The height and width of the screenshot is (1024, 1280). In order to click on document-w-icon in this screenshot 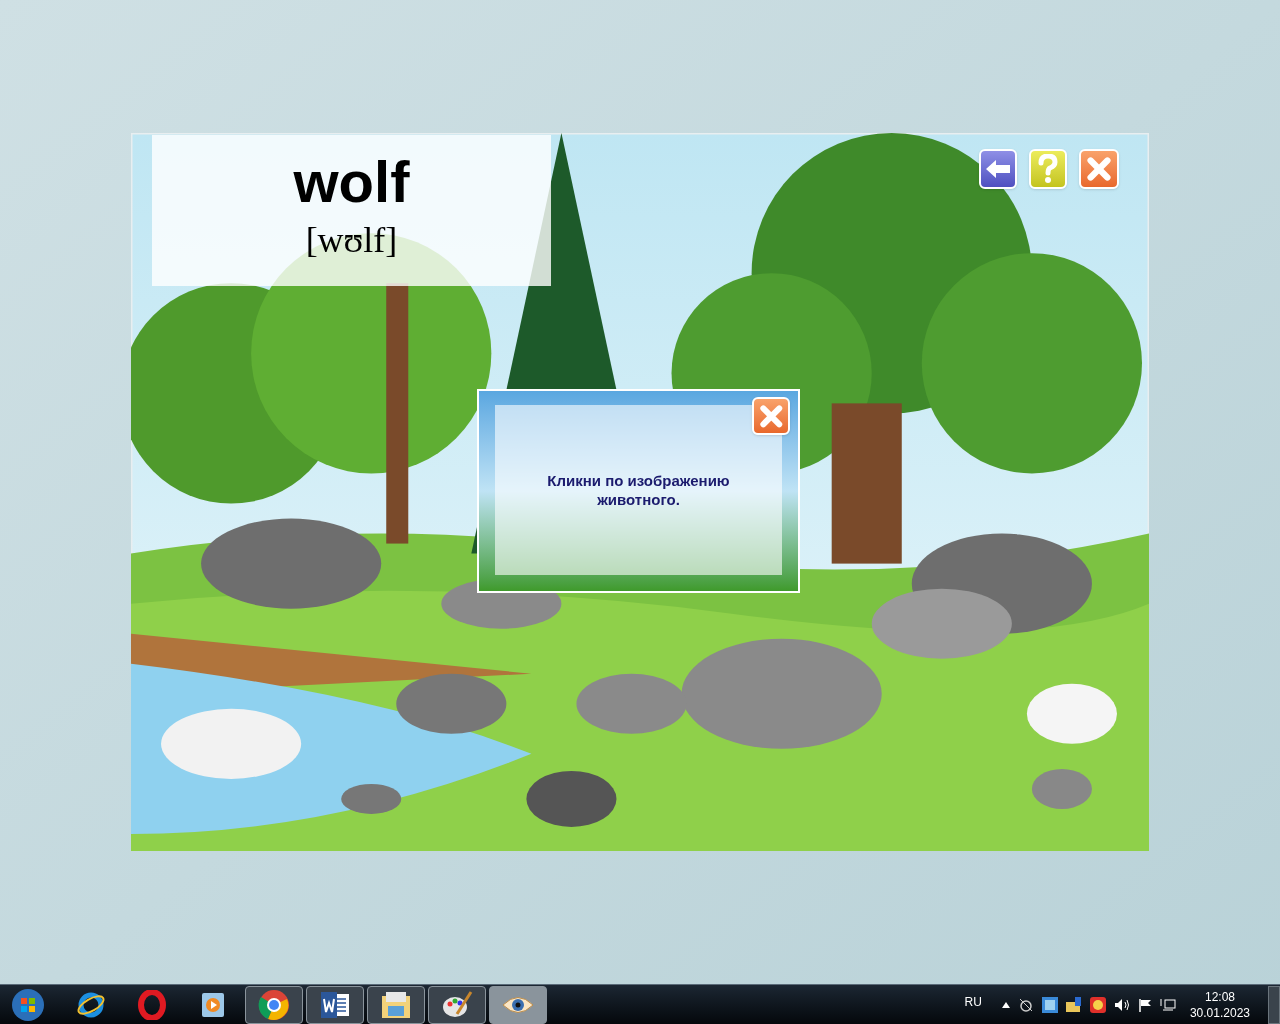, I will do `click(335, 1004)`.